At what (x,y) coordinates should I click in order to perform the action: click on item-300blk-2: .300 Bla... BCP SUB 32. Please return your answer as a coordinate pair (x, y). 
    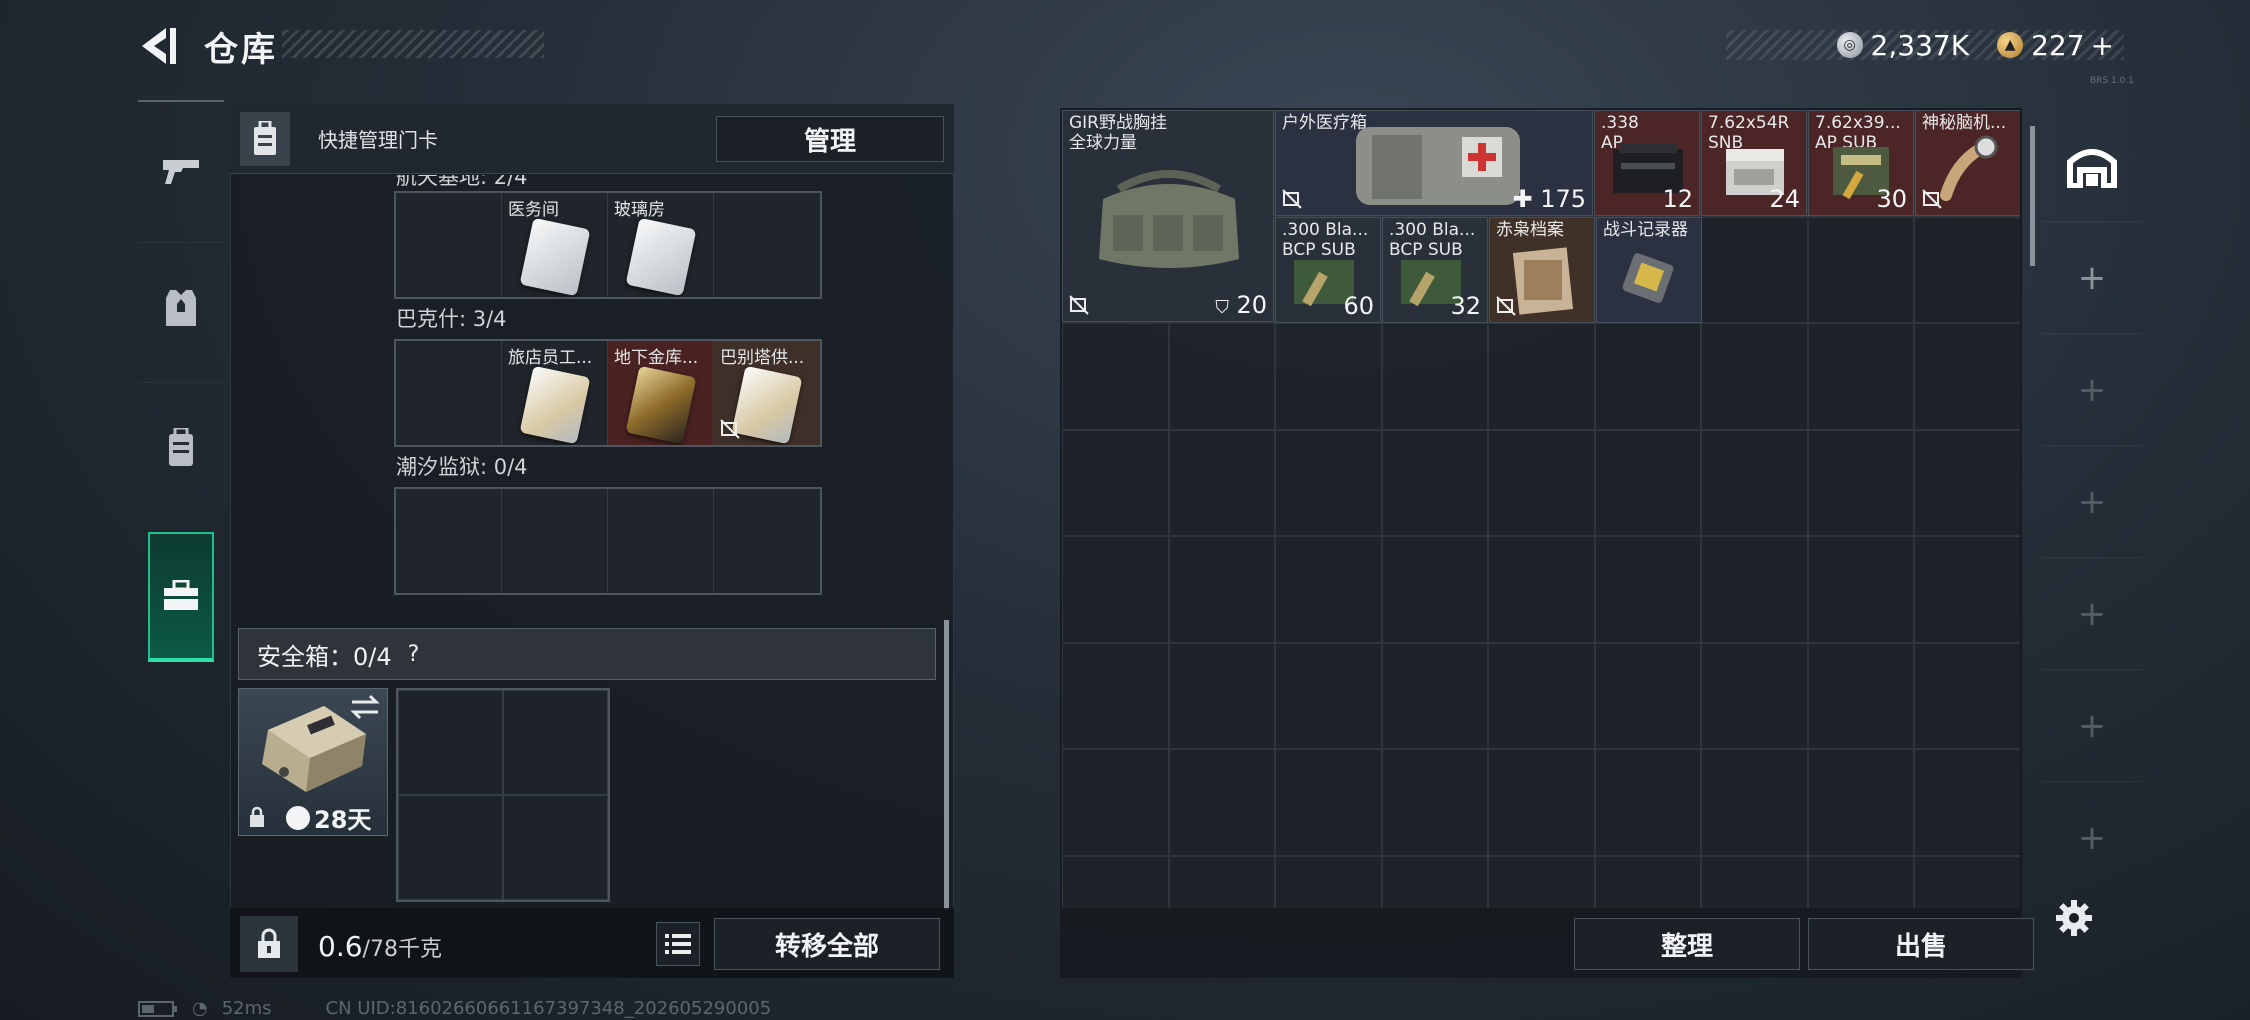
    Looking at the image, I should click on (1435, 270).